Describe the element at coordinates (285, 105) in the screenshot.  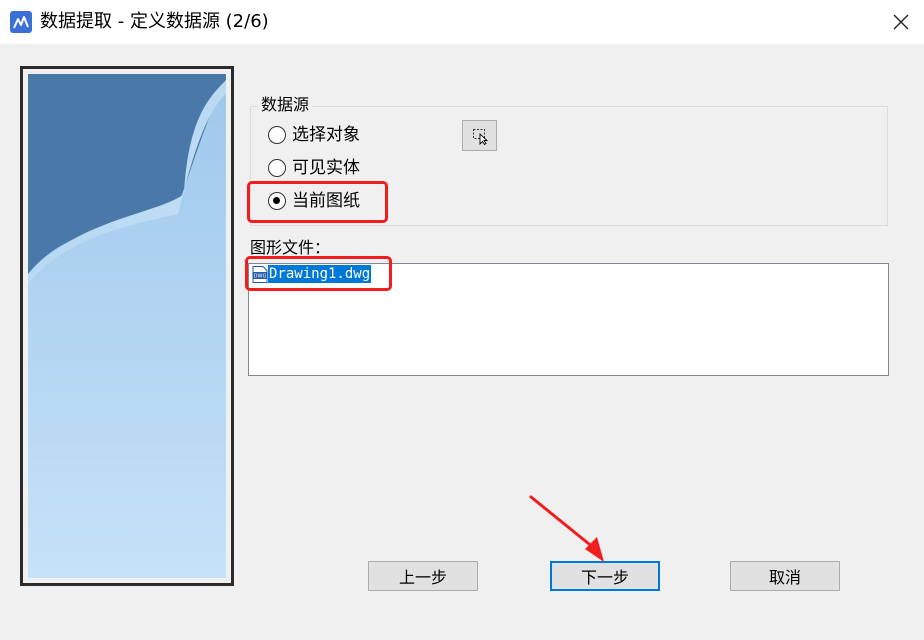
I see `data-source-label: 数据源` at that location.